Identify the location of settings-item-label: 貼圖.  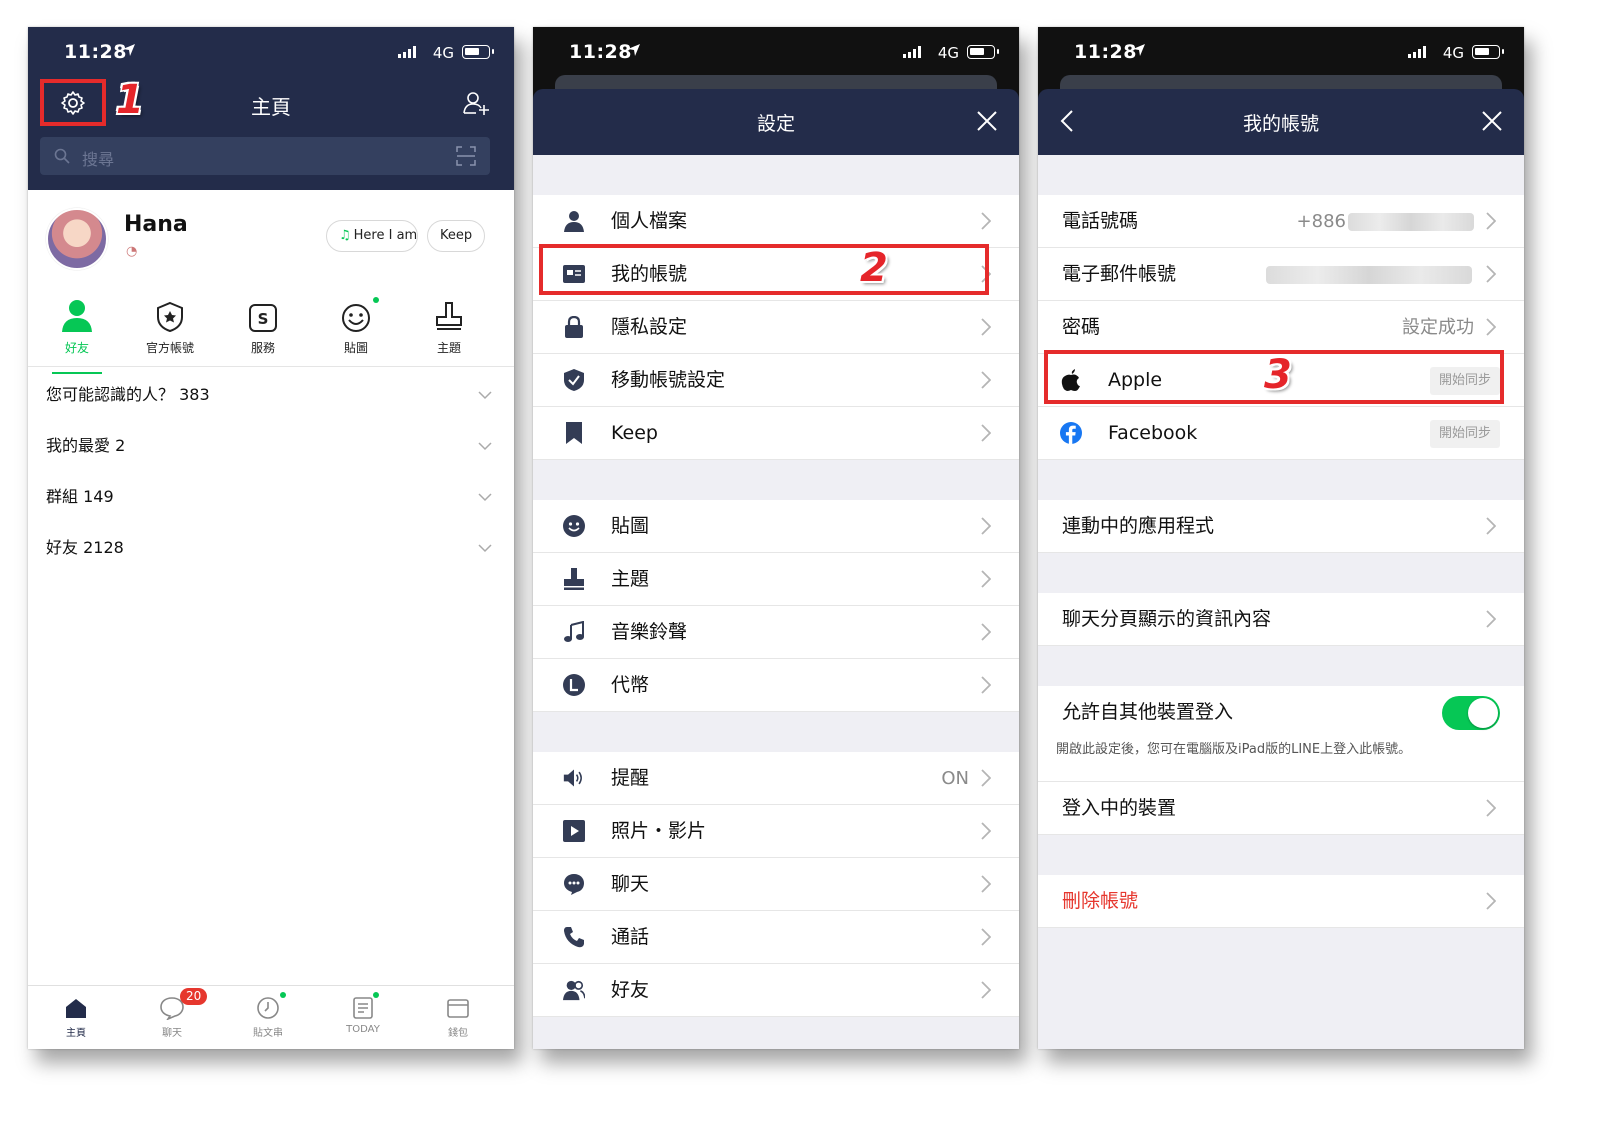
(630, 526).